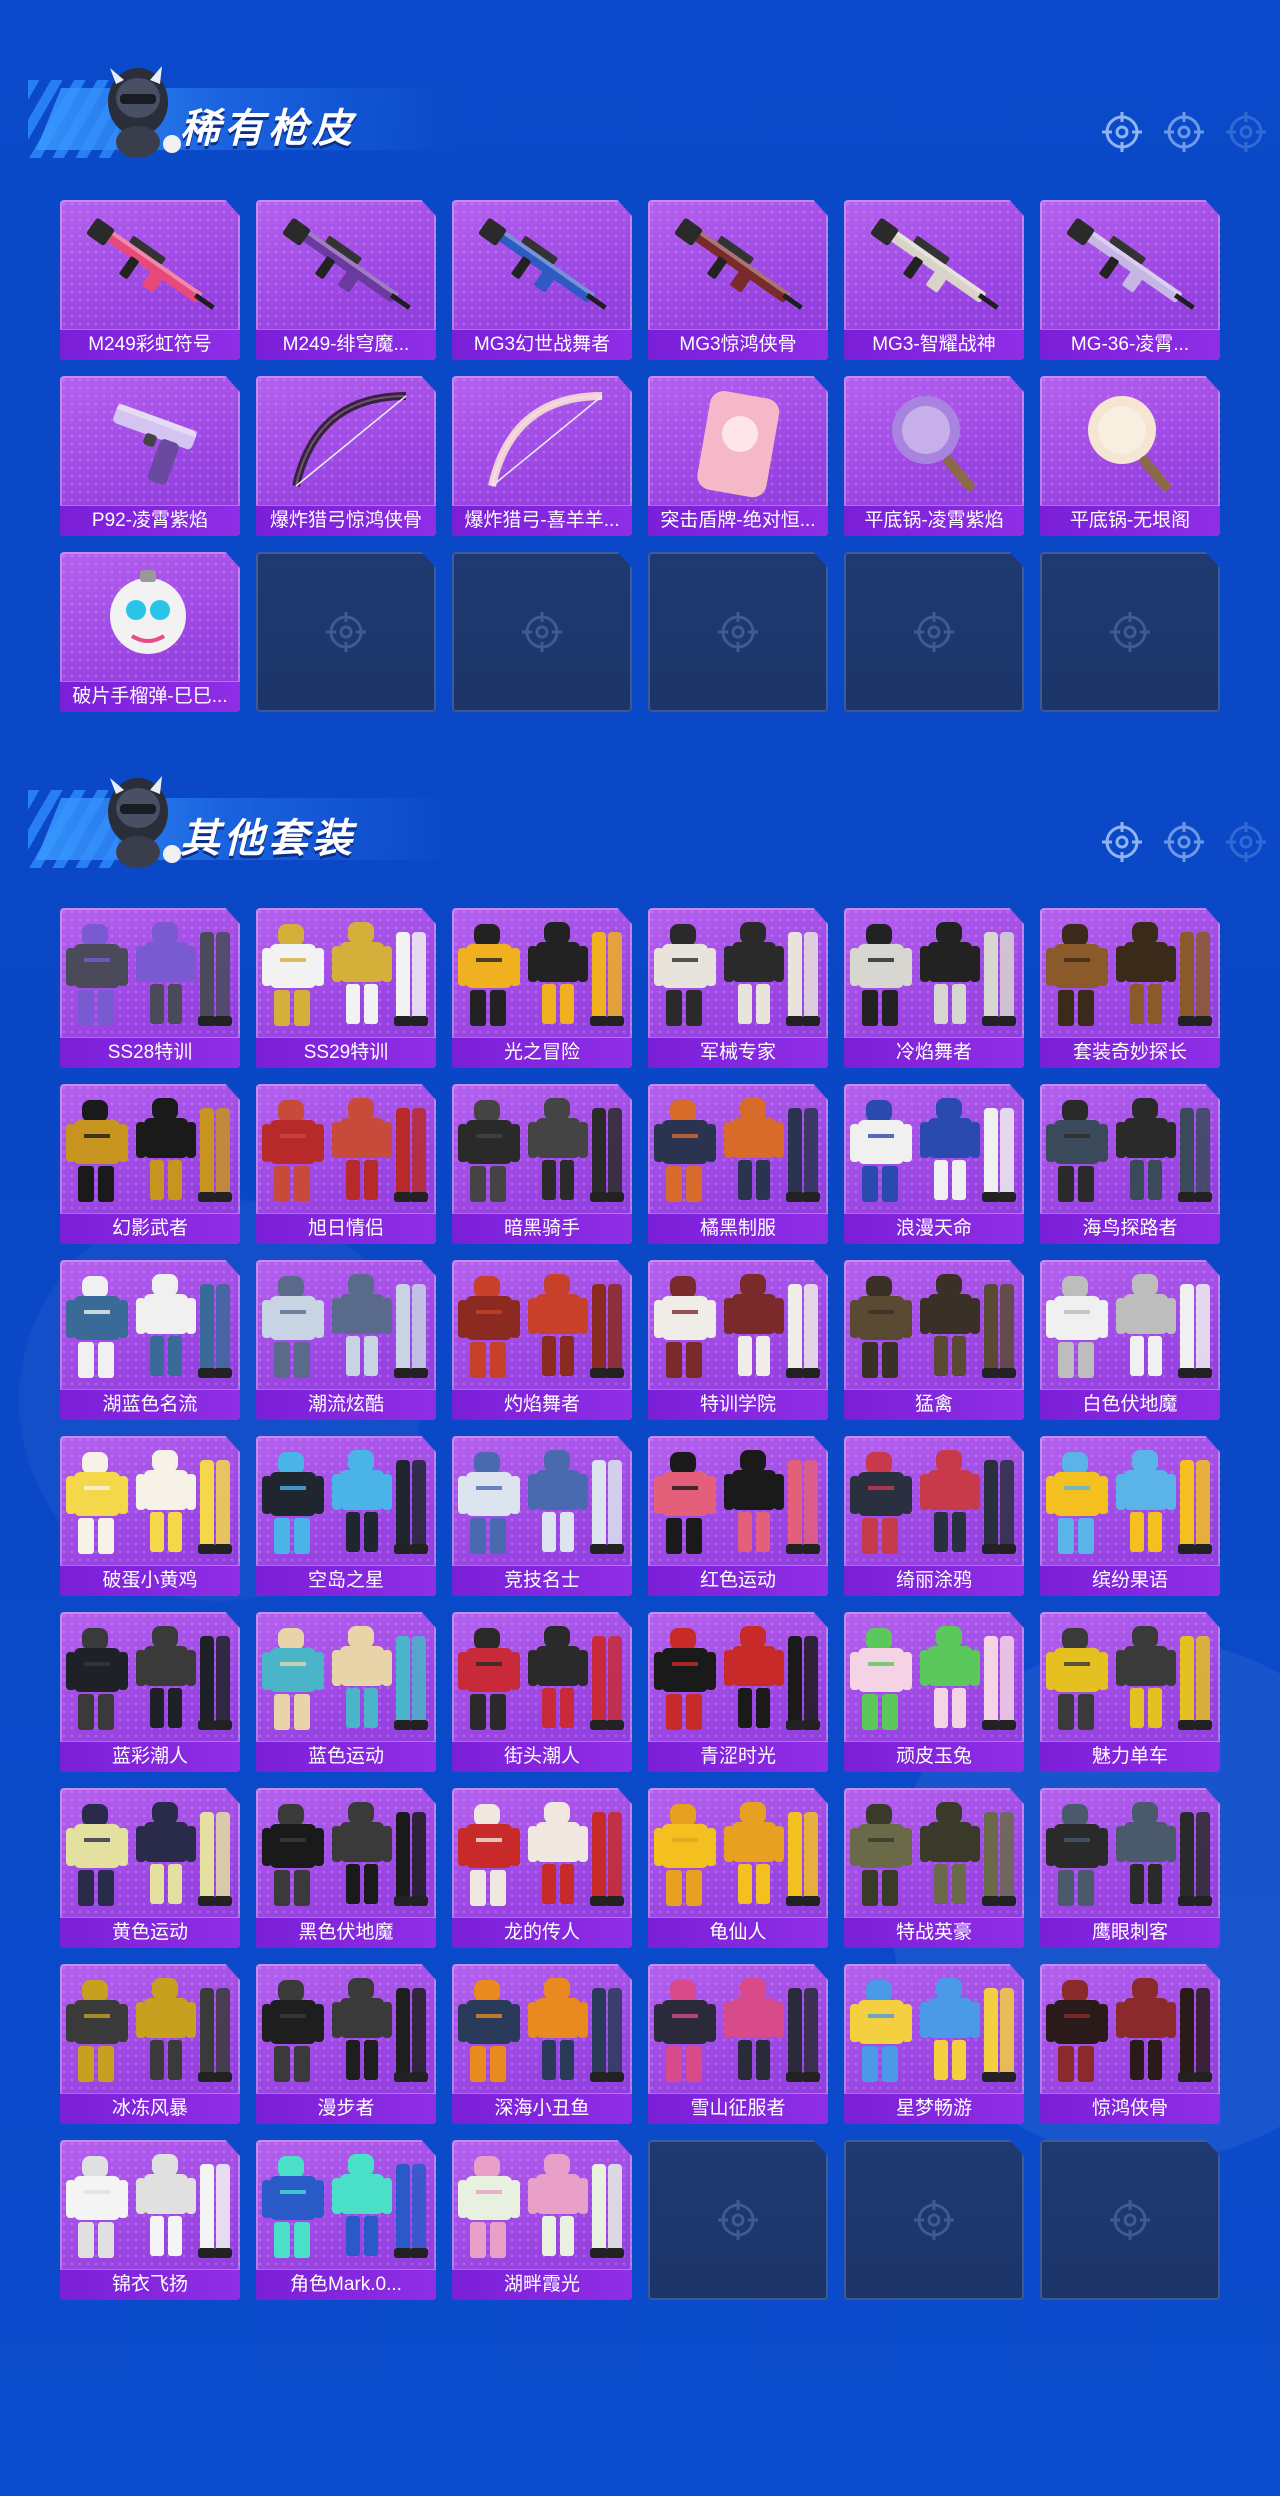  What do you see at coordinates (934, 280) in the screenshot?
I see `gun-skin-card: MG3-智耀战神` at bounding box center [934, 280].